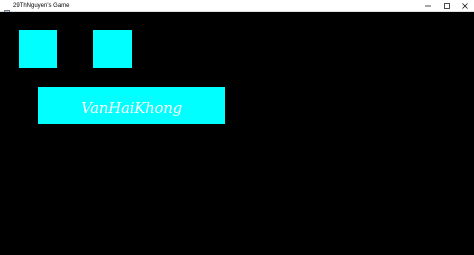  What do you see at coordinates (112, 49) in the screenshot?
I see `cyan-block-right` at bounding box center [112, 49].